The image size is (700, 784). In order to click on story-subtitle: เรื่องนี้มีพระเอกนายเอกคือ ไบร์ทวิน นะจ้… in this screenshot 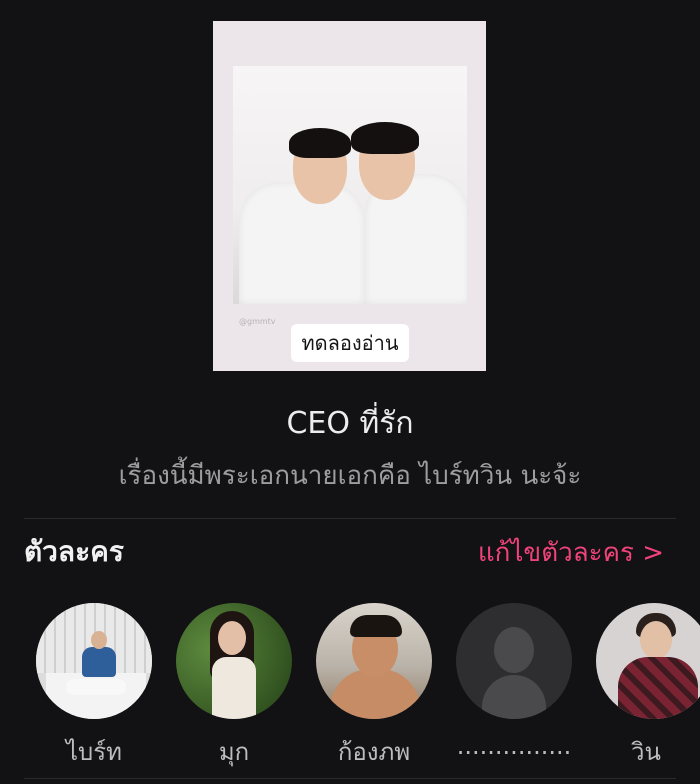, I will do `click(350, 476)`.